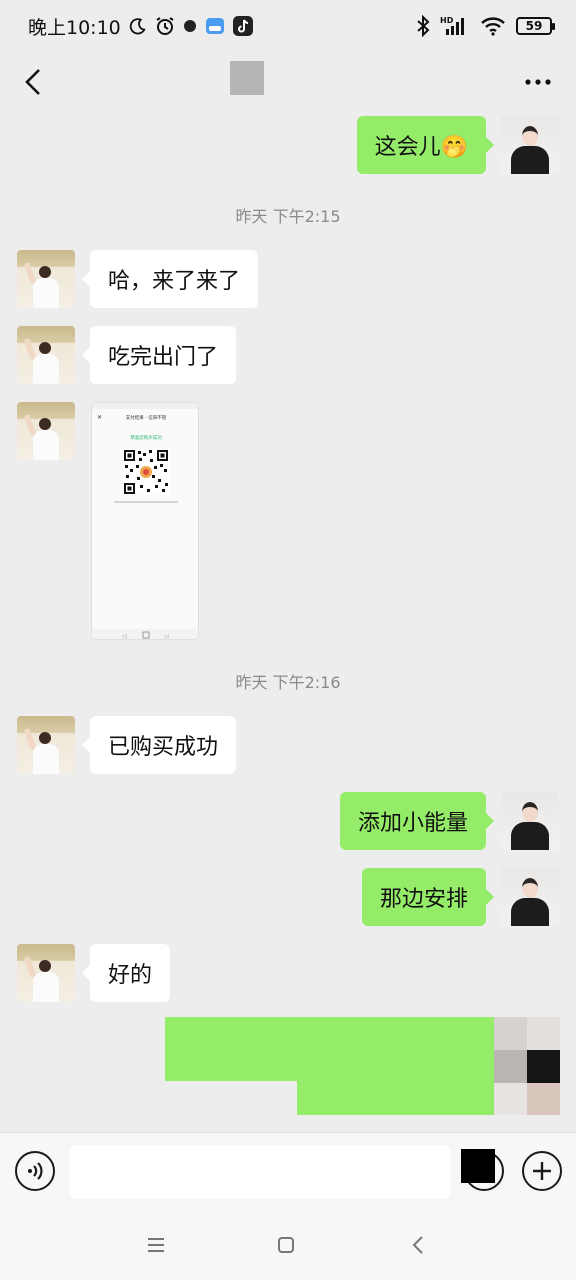 The image size is (576, 1280). What do you see at coordinates (174, 281) in the screenshot?
I see `message-text: 哈，来了来了` at bounding box center [174, 281].